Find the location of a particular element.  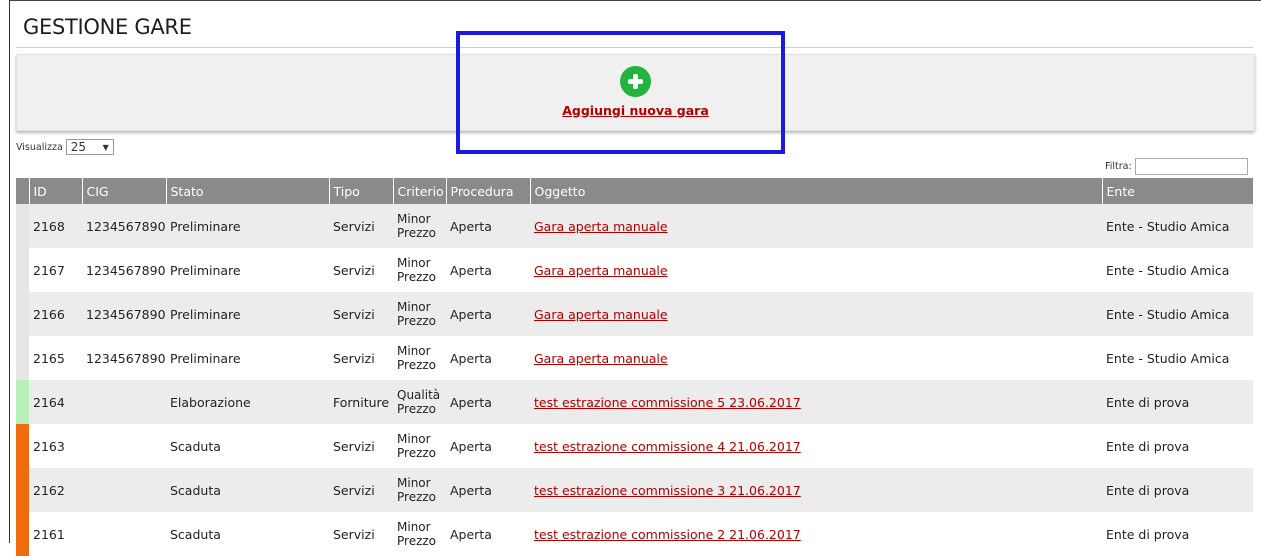

cell-tipo: Forniture is located at coordinates (361, 402).